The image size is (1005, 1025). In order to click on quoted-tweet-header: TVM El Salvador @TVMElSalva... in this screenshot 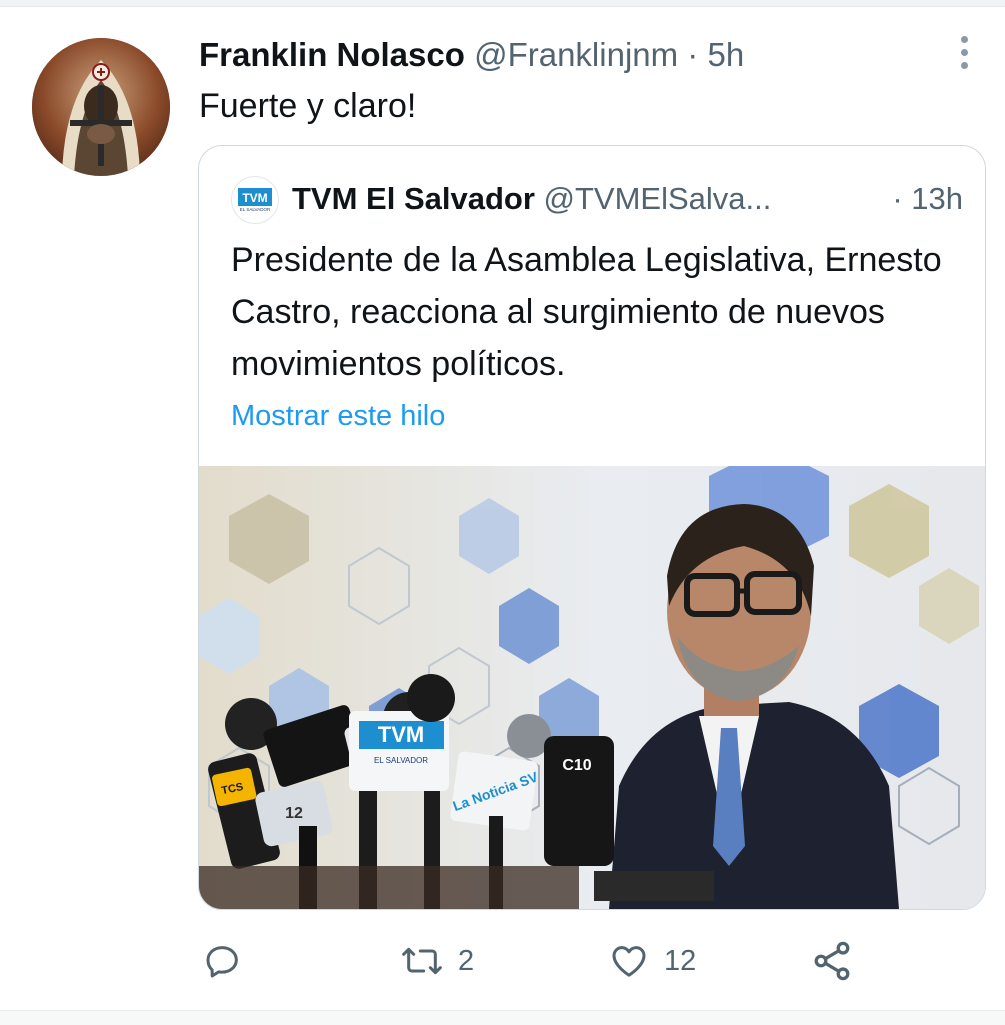, I will do `click(531, 199)`.